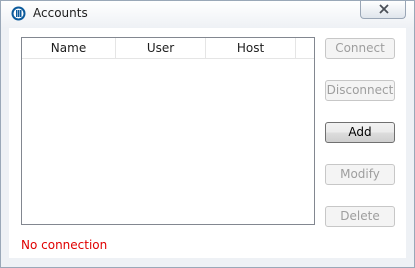 The height and width of the screenshot is (268, 415). I want to click on disconnect-button: Disconnect, so click(360, 90).